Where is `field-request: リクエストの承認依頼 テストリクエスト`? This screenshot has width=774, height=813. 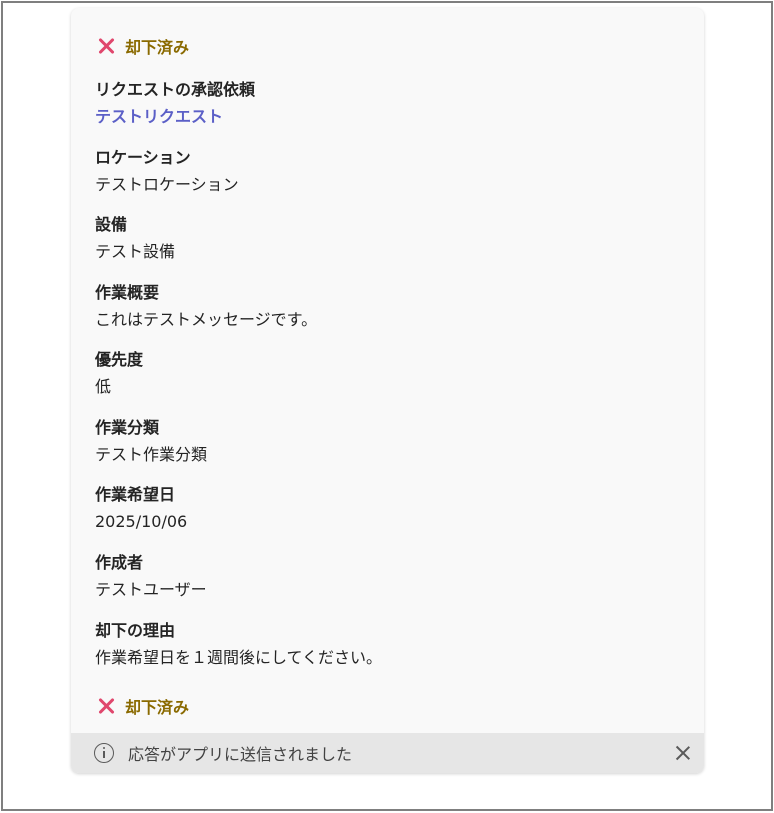
field-request: リクエストの承認依頼 テストリクエスト is located at coordinates (175, 103).